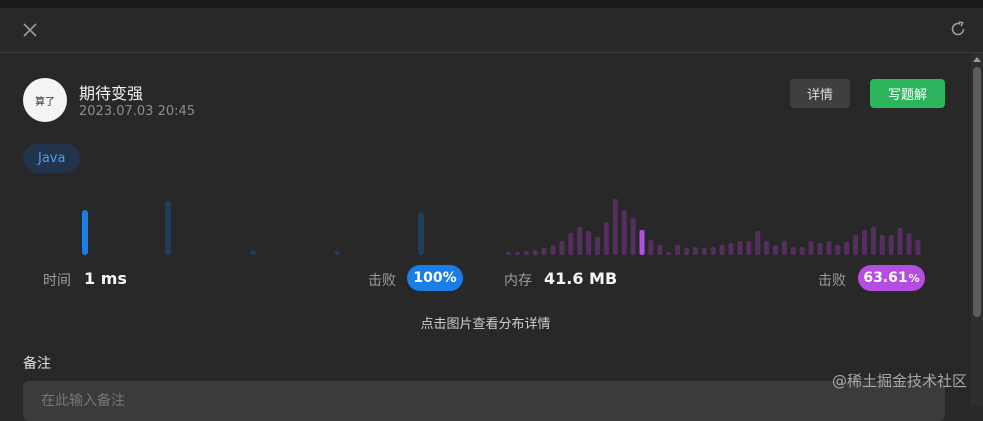 The height and width of the screenshot is (421, 983). What do you see at coordinates (105, 278) in the screenshot?
I see `runtime-value: 1 ms` at bounding box center [105, 278].